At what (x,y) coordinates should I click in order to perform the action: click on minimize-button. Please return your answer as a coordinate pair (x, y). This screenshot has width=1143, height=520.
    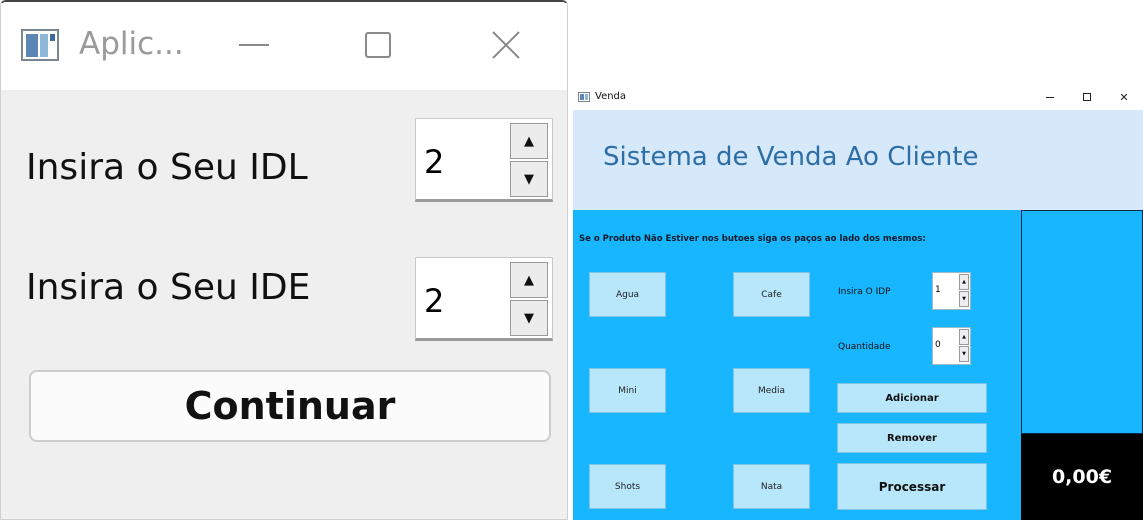
    Looking at the image, I should click on (254, 45).